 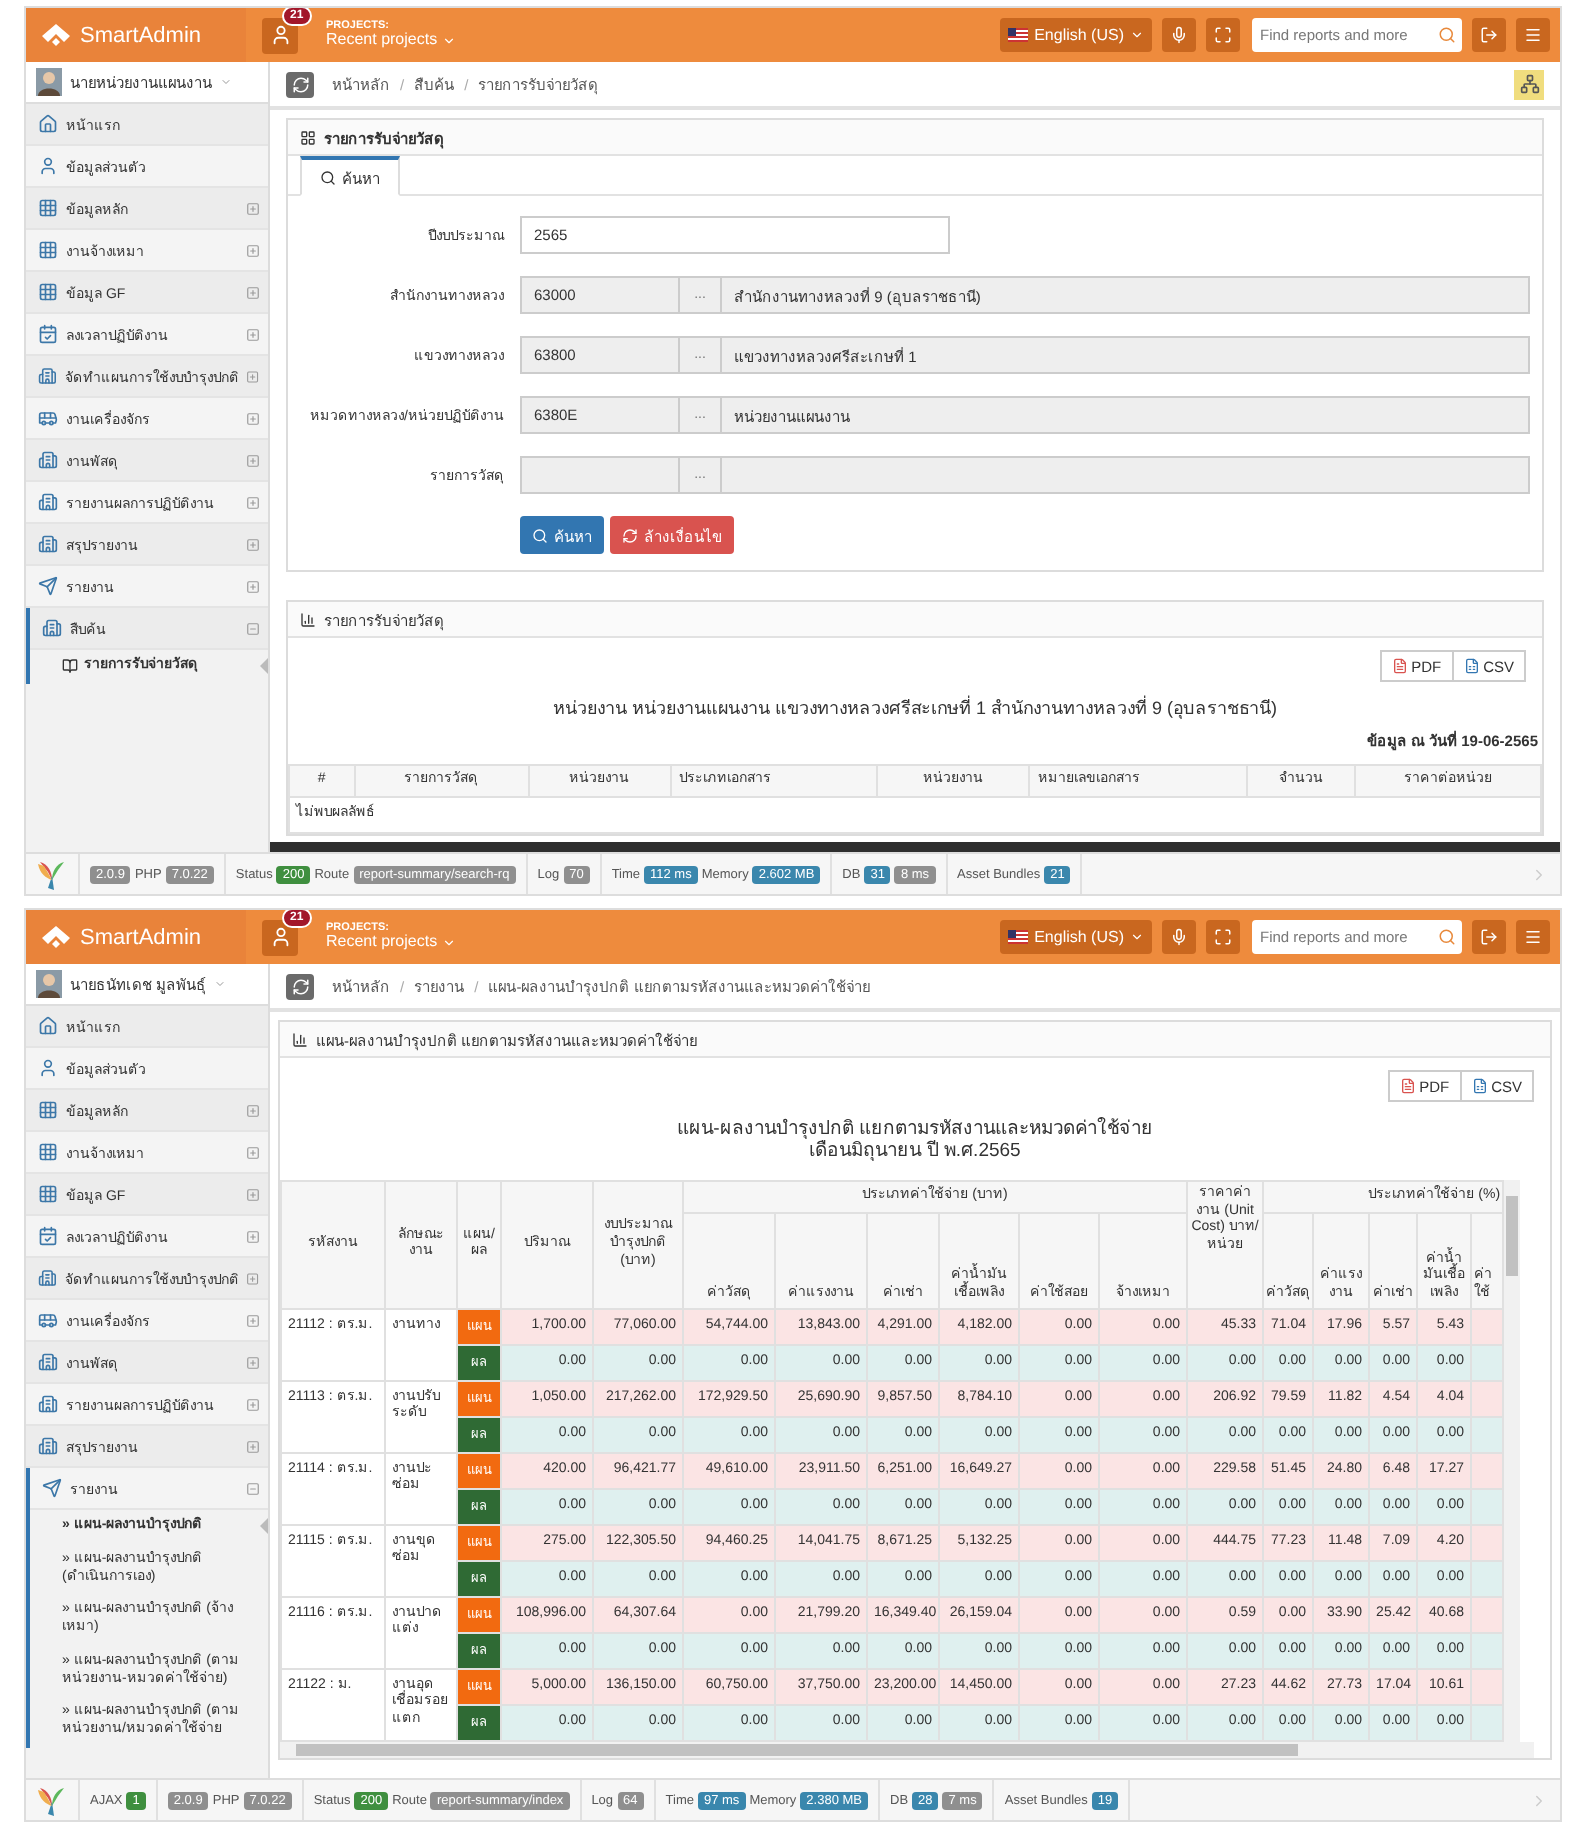 What do you see at coordinates (915, 1129) in the screenshot?
I see `report-heading: แผน-ผลงานบำรุงปกติ แยกตามรหัสงานและหมวดค่าใช้จ่าย` at bounding box center [915, 1129].